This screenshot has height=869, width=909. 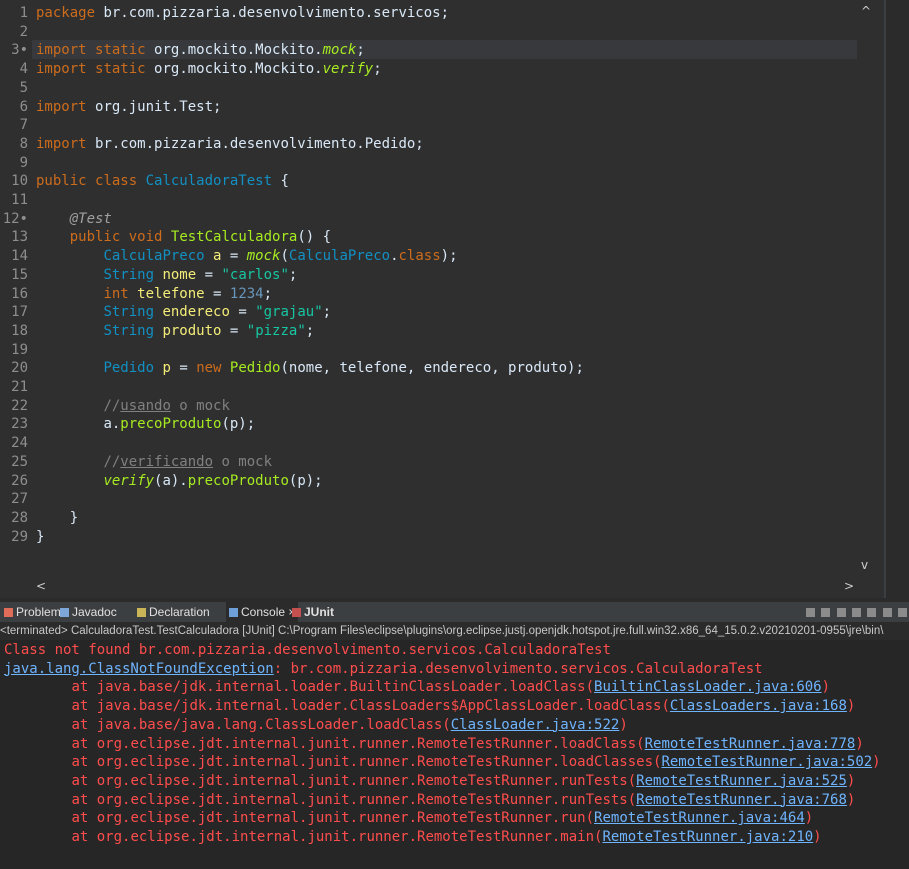 I want to click on code-token: CalculaPreco, so click(x=339, y=256).